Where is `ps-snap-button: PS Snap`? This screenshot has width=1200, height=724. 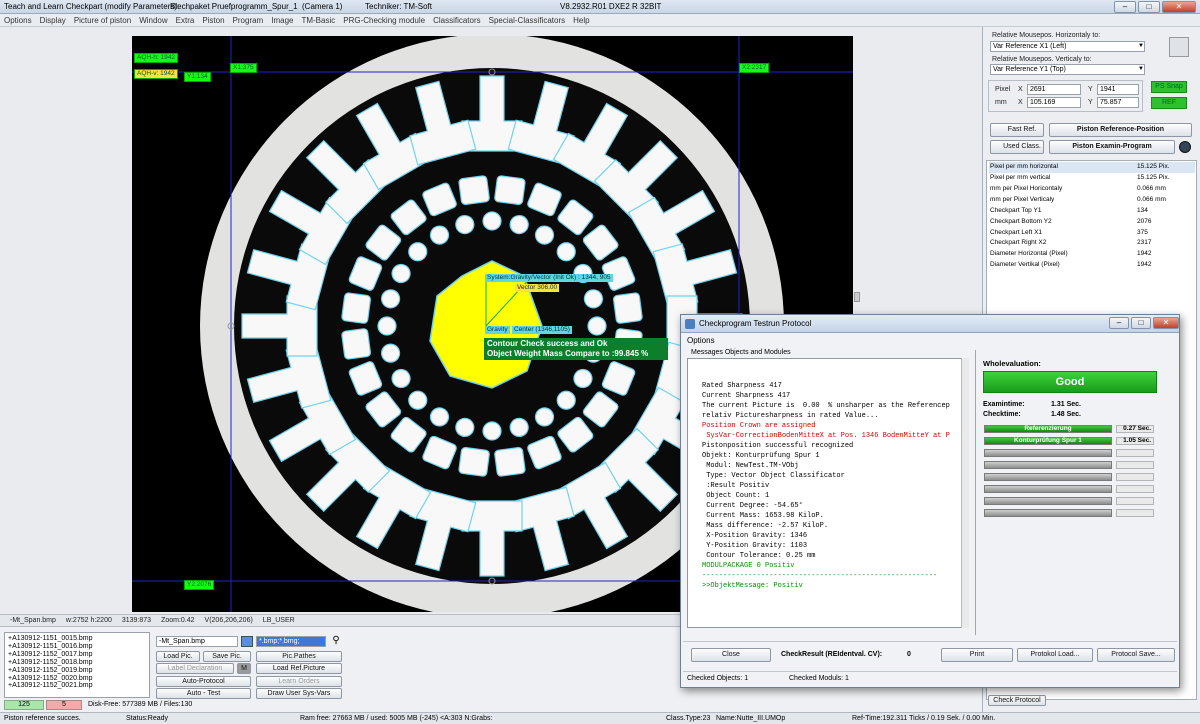
ps-snap-button: PS Snap is located at coordinates (1169, 87).